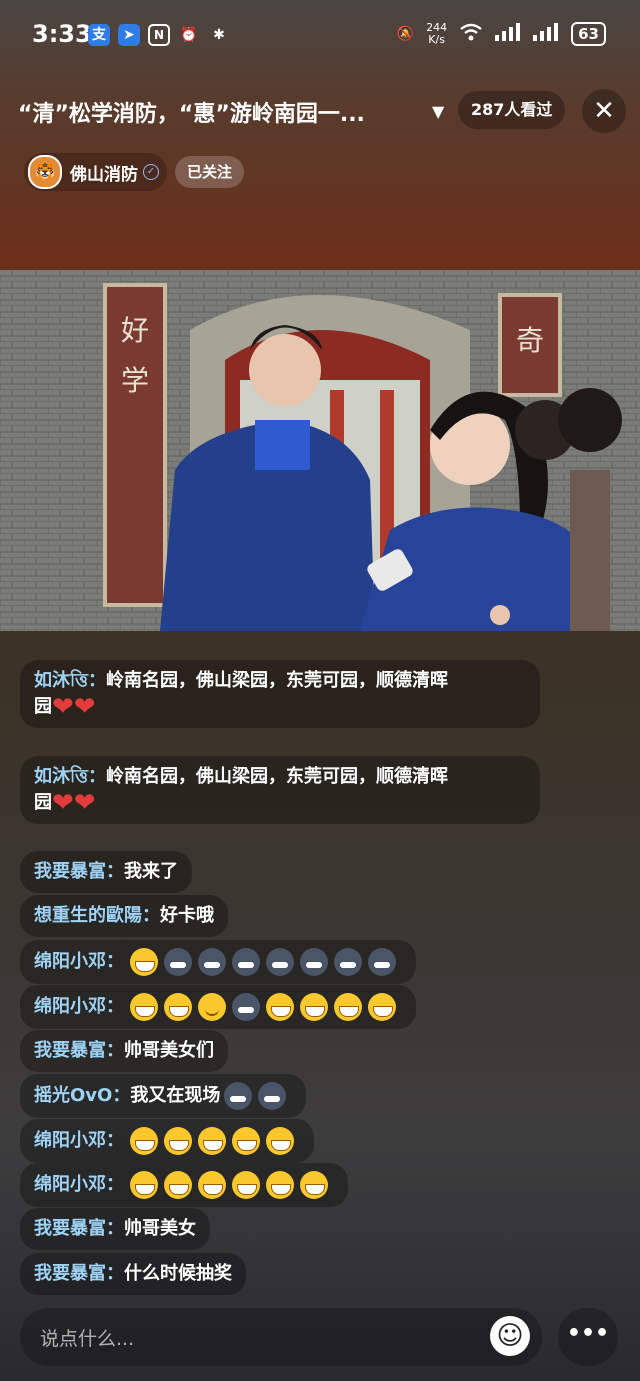 The height and width of the screenshot is (1381, 640). What do you see at coordinates (189, 35) in the screenshot?
I see `alarm-off-icon: ⏰` at bounding box center [189, 35].